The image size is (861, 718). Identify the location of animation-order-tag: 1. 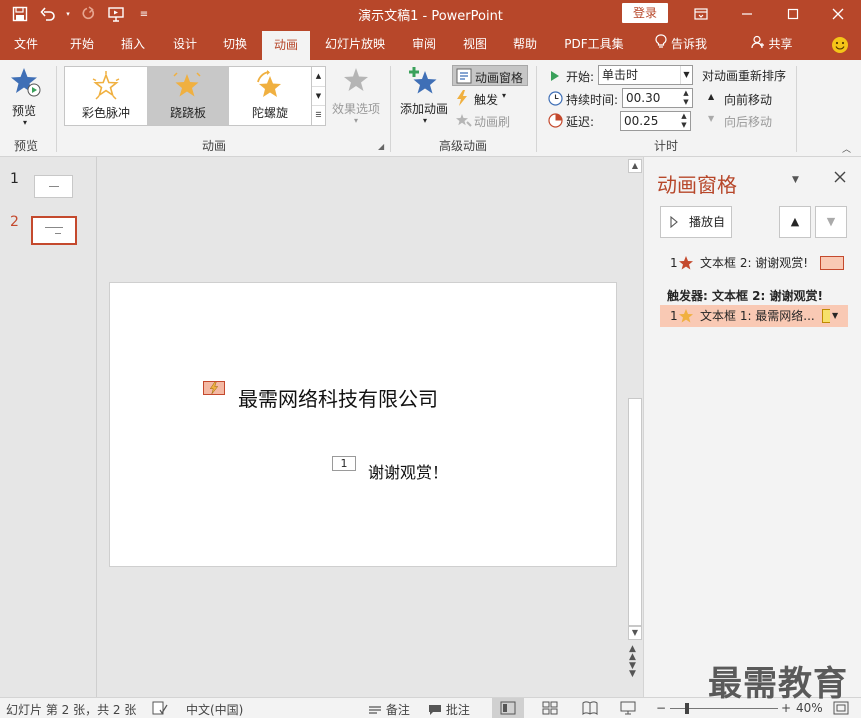
(344, 463).